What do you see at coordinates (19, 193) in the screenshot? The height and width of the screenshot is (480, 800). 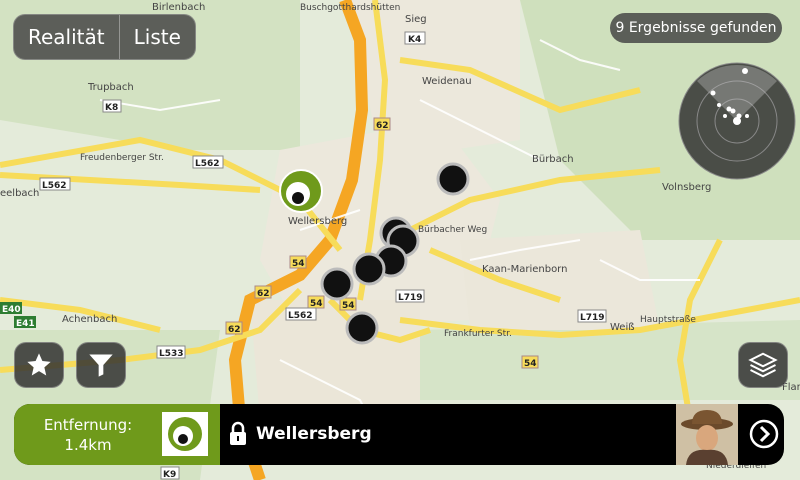 I see `svg-text: eelbach` at bounding box center [19, 193].